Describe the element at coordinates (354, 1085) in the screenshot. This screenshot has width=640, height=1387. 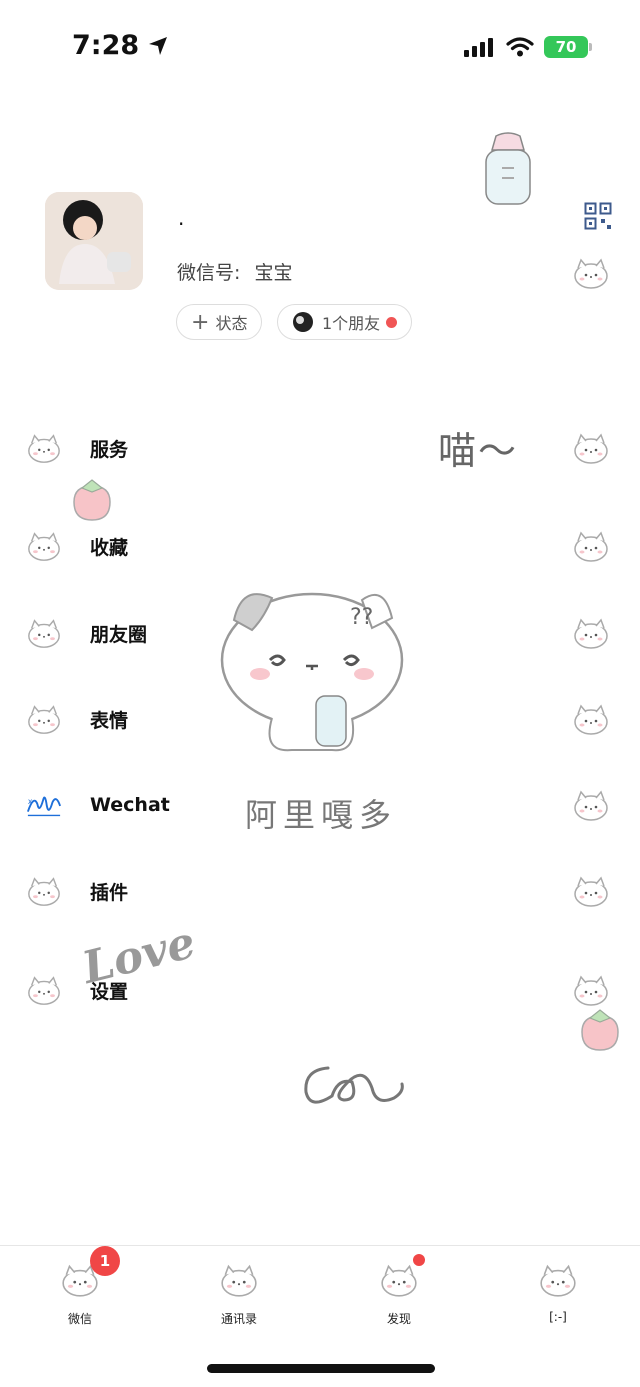
I see `scribble-decoration` at that location.